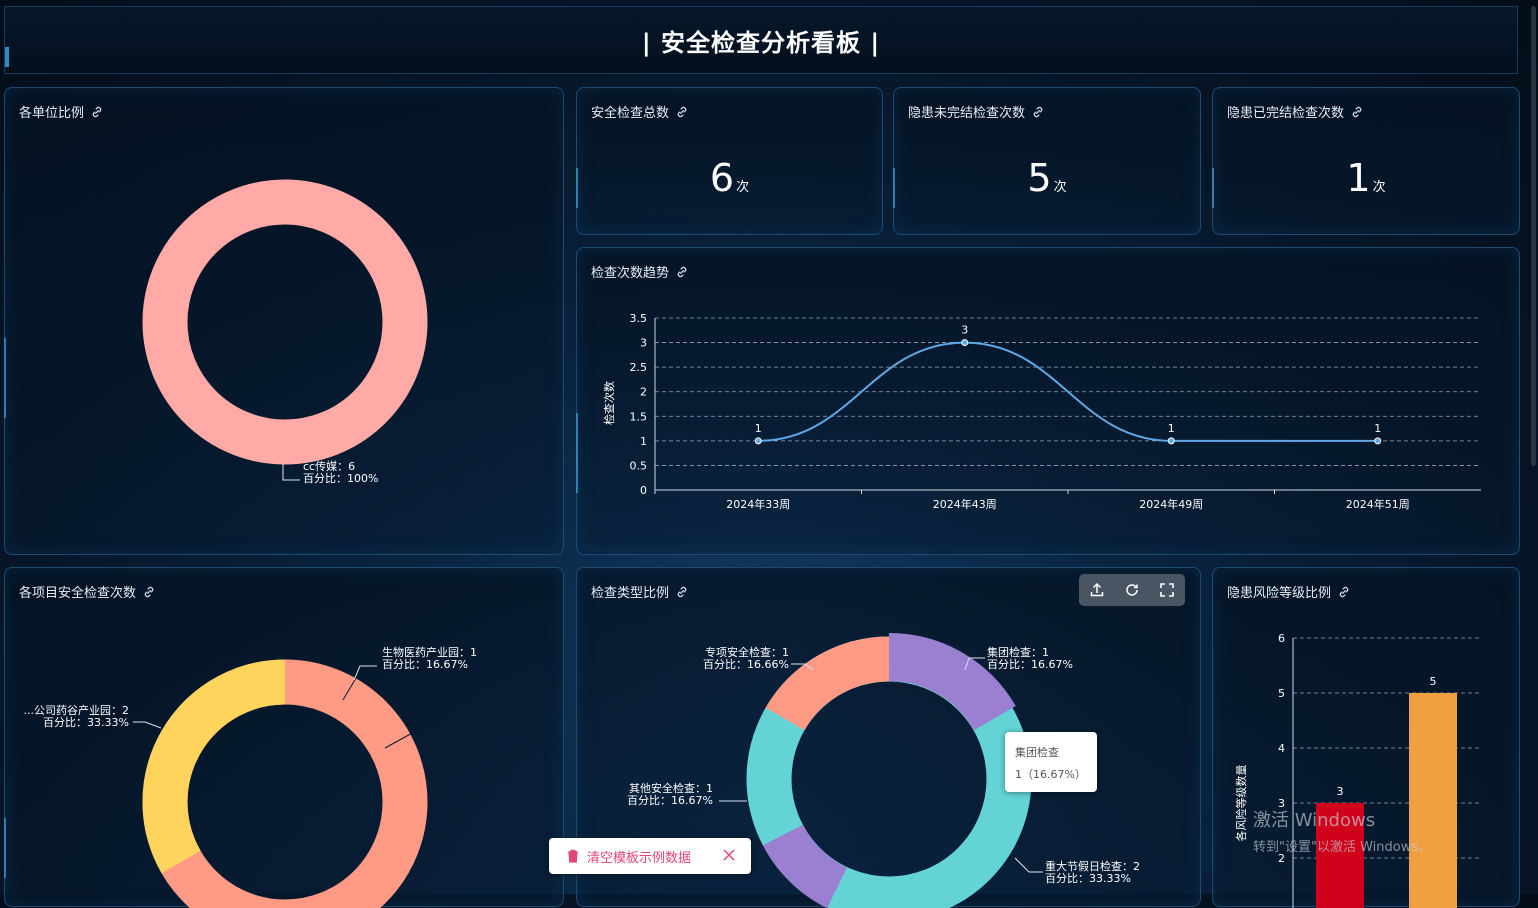  I want to click on unit-ratio-chart: cc传媒：6 百分比：100%, so click(285, 332).